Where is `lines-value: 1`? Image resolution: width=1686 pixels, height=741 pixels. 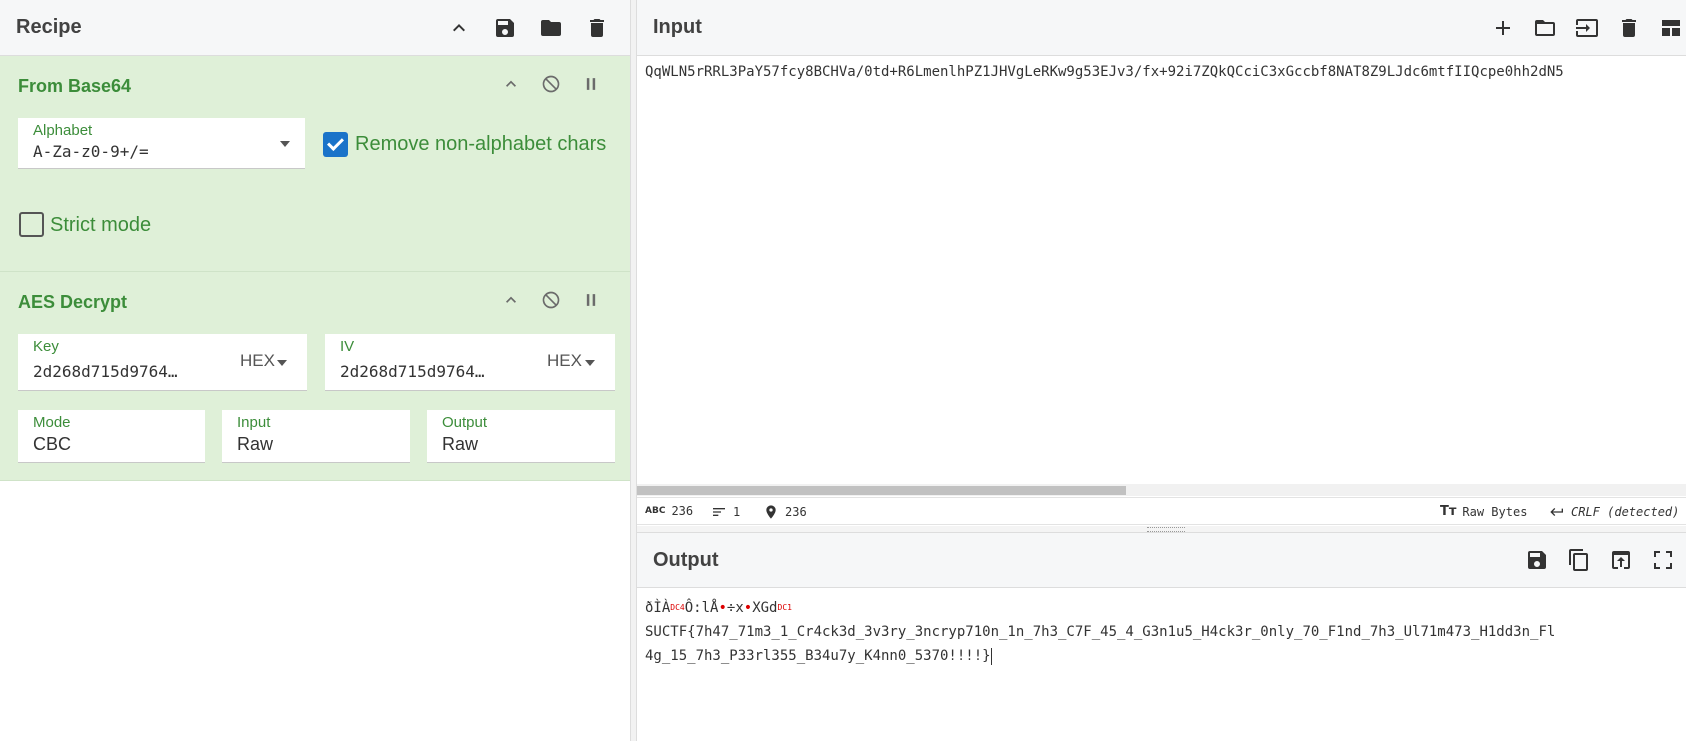 lines-value: 1 is located at coordinates (737, 512).